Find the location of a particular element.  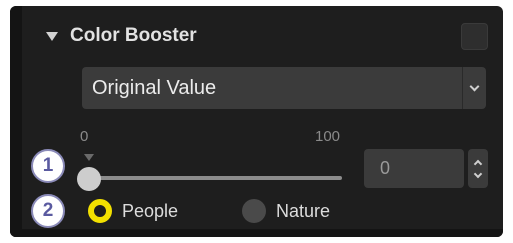

preset-dropdown: Original Value is located at coordinates (284, 88).